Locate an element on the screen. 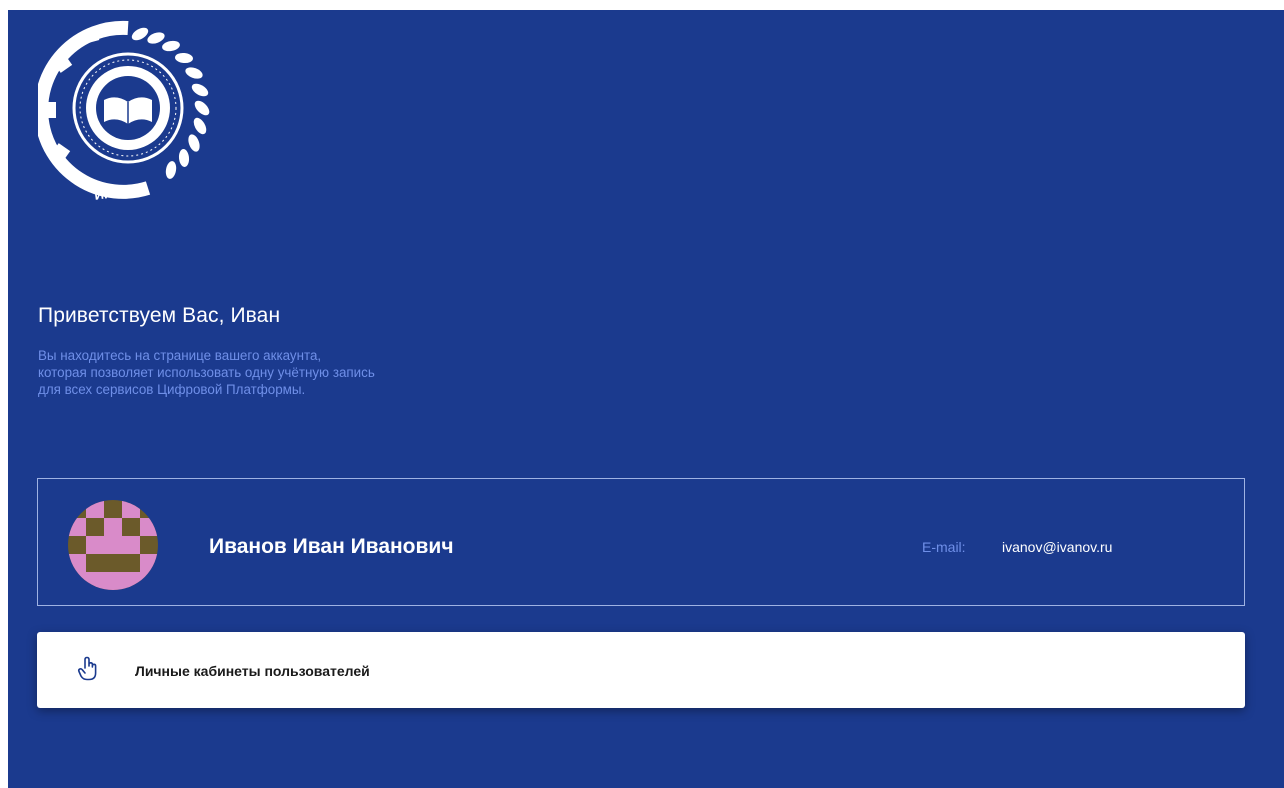 This screenshot has width=1284, height=788. identicon-icon is located at coordinates (113, 545).